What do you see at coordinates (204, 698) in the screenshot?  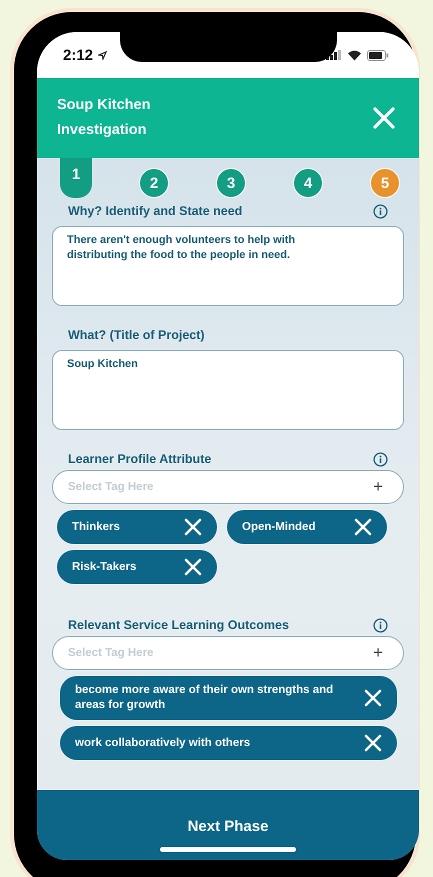 I see `tag-label: become more aware of their own strengths and areas for growth` at bounding box center [204, 698].